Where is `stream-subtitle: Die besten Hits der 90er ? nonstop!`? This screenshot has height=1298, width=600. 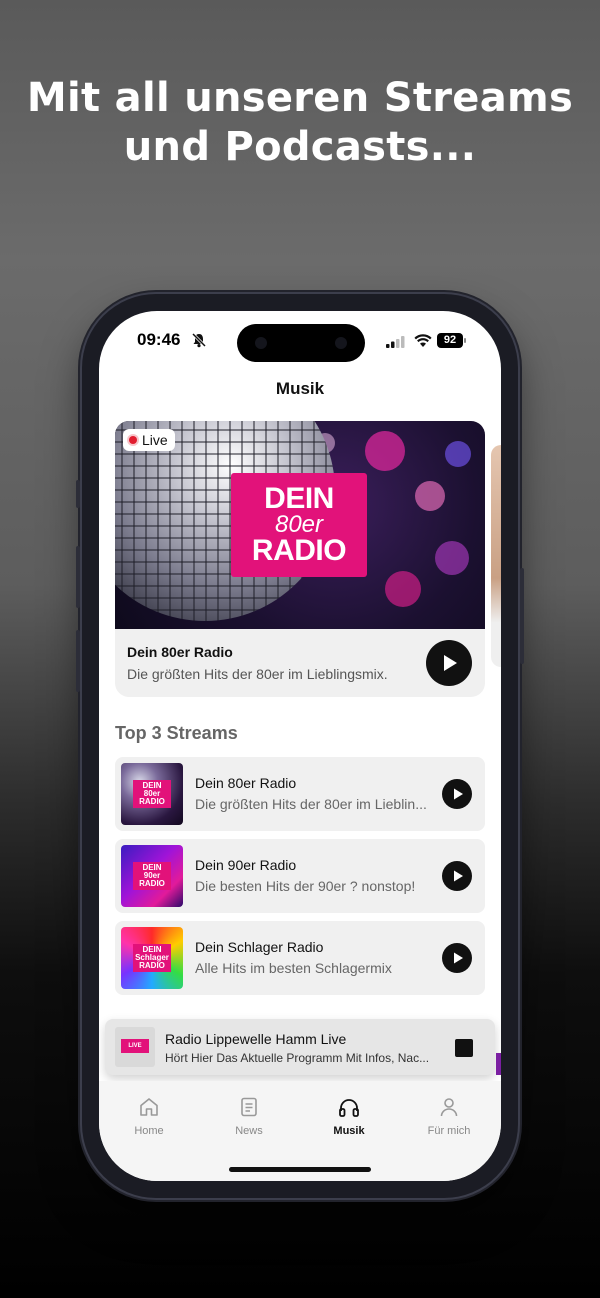
stream-subtitle: Die besten Hits der 90er ? nonstop! is located at coordinates (305, 886).